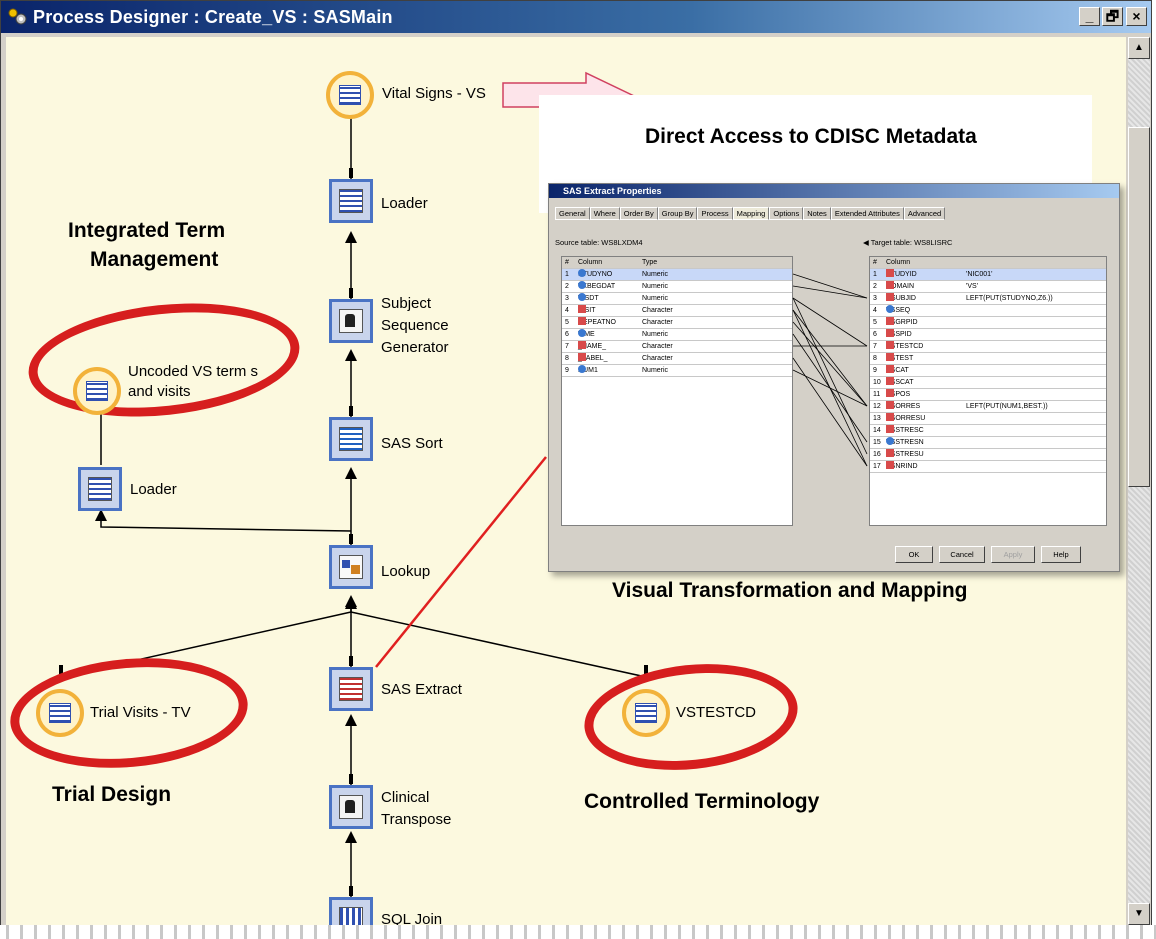 The height and width of the screenshot is (939, 1156). I want to click on ok-button: OK, so click(914, 554).